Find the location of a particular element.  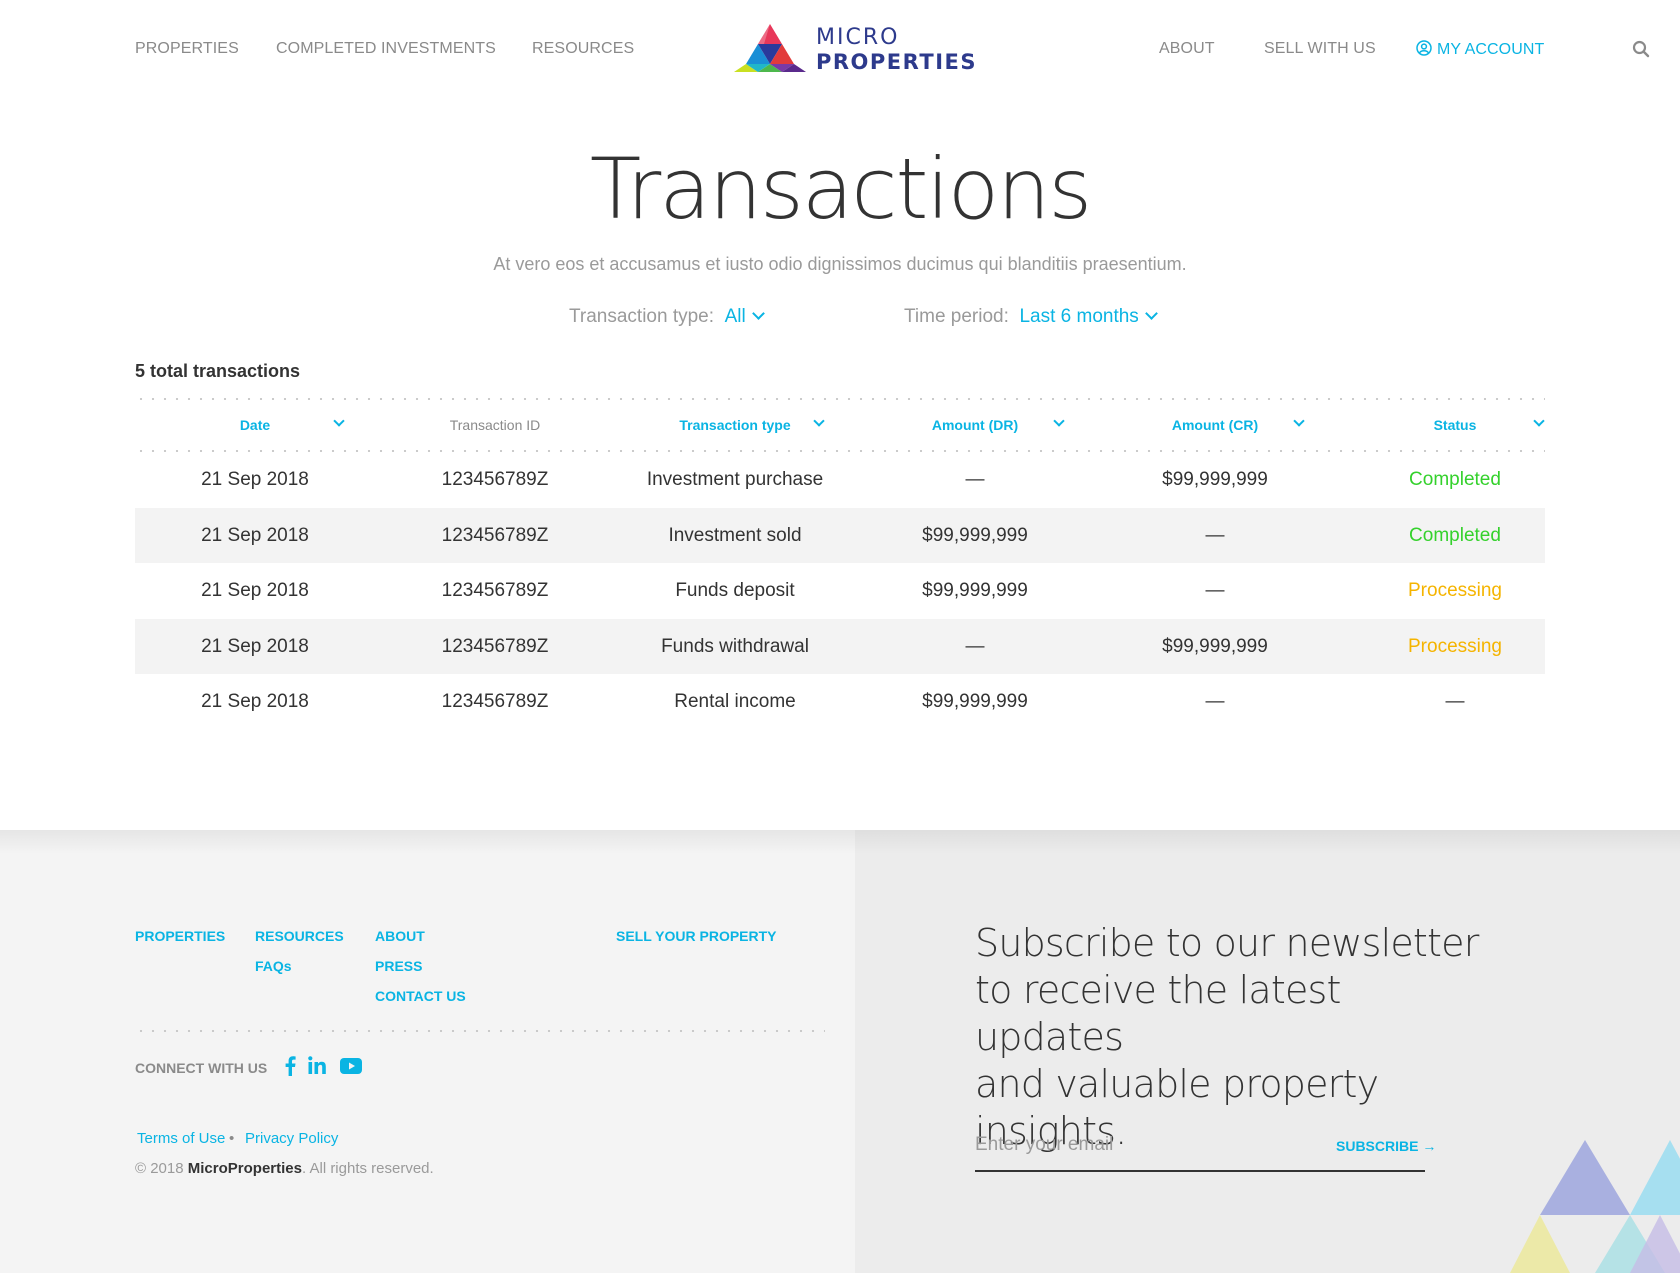

footer-link-resources: RESOURCES is located at coordinates (299, 936).